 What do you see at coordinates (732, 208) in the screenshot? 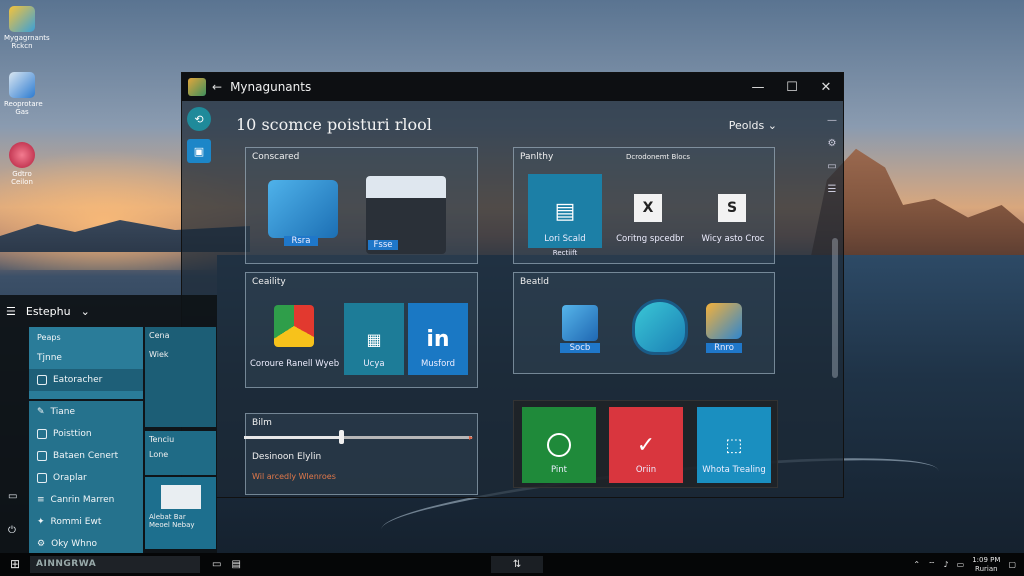
I see `sway-icon: S` at bounding box center [732, 208].